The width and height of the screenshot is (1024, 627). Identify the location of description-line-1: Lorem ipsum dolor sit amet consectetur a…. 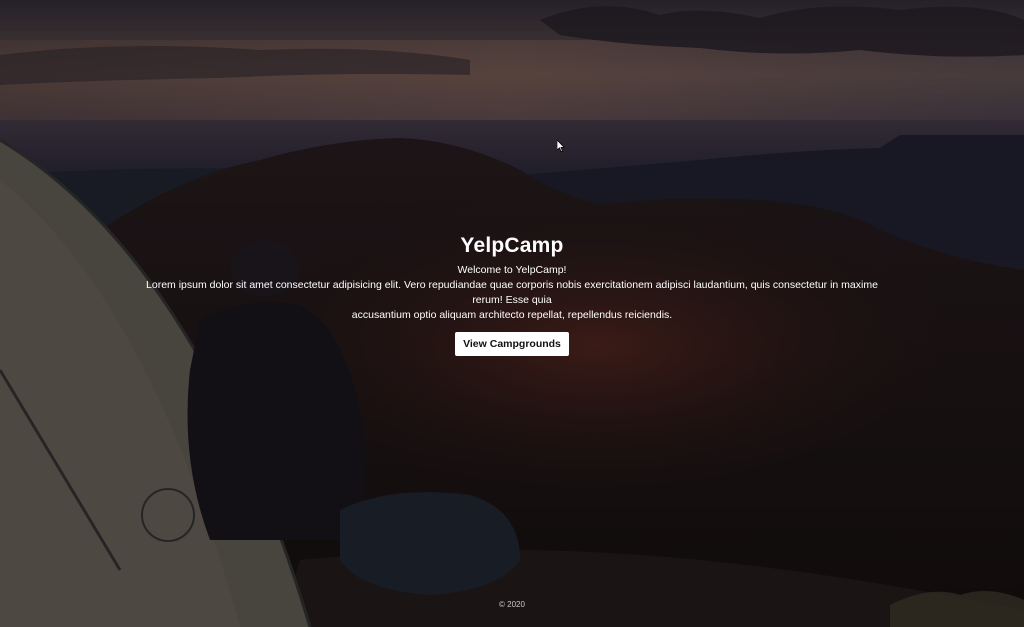
(512, 292).